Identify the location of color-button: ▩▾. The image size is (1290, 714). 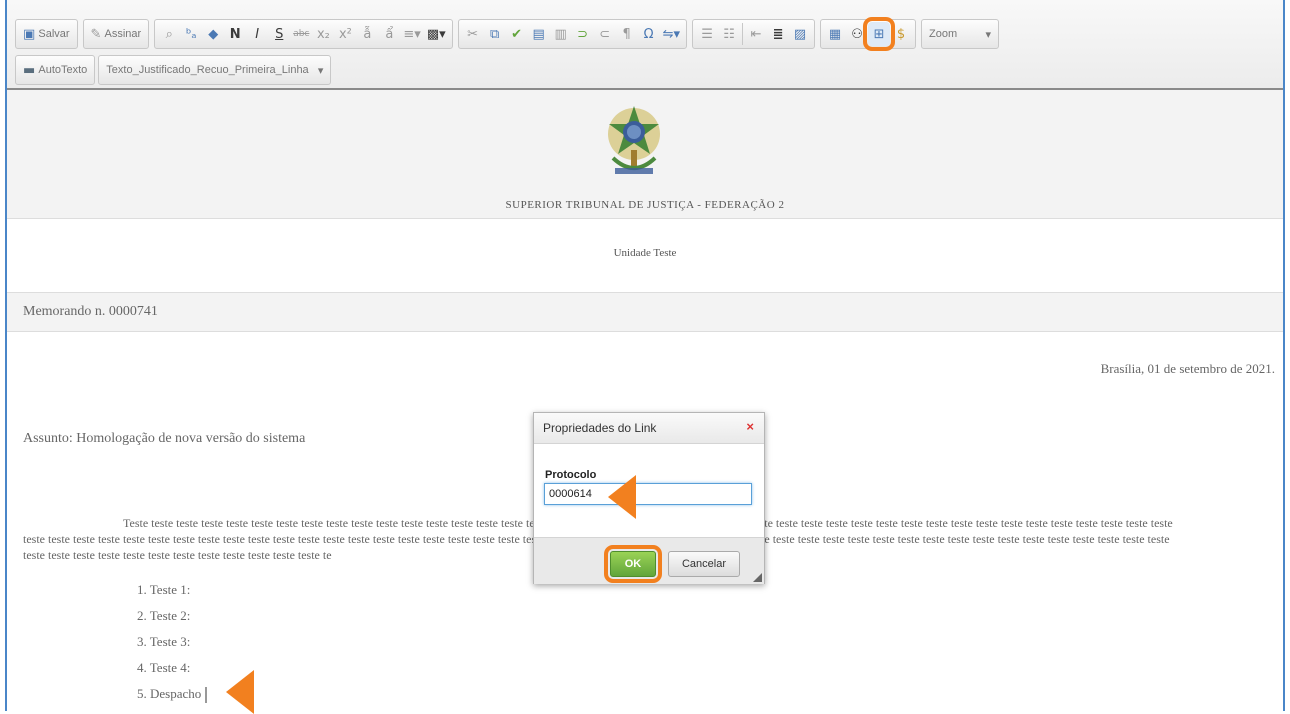
(436, 34).